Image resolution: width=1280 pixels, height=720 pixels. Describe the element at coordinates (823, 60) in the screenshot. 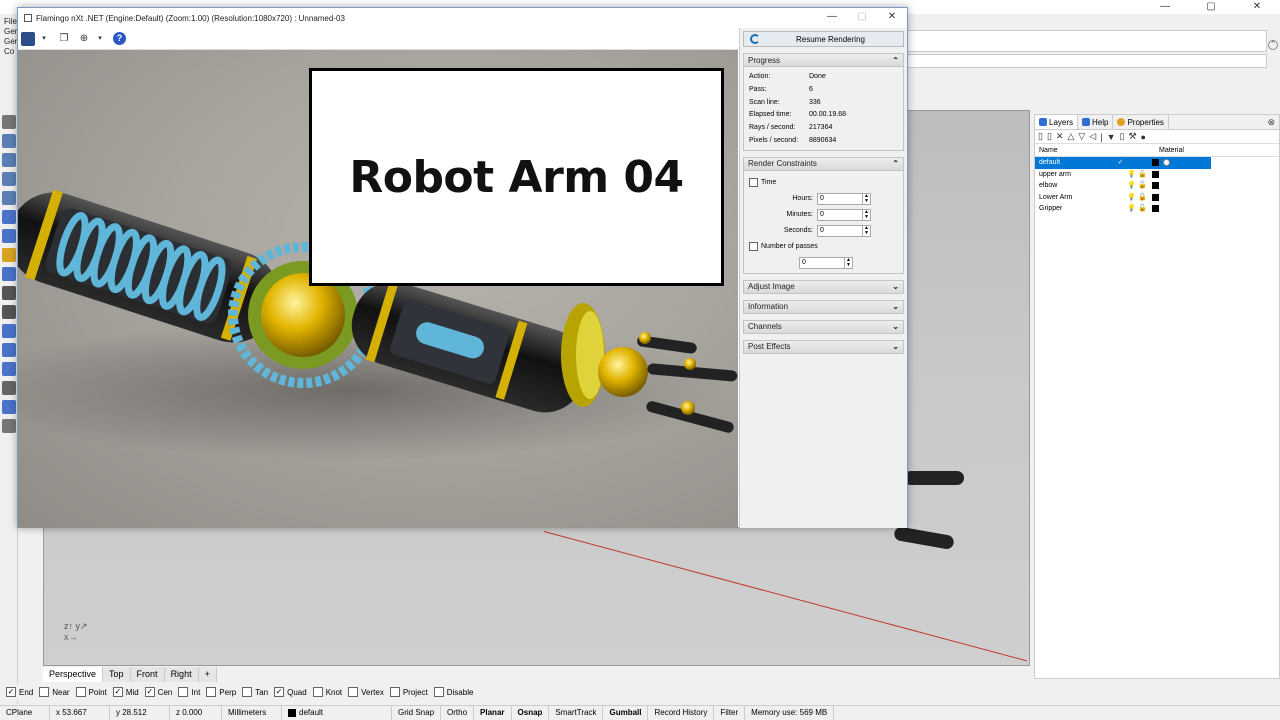

I see `progress-section-header: Progress ⌃` at that location.